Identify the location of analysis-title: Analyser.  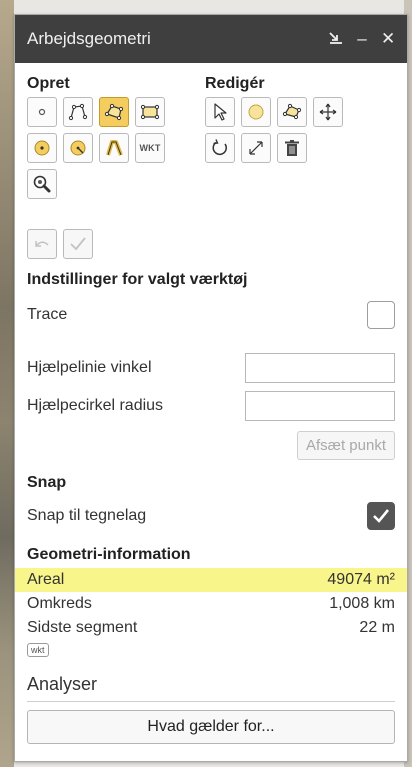
(211, 688).